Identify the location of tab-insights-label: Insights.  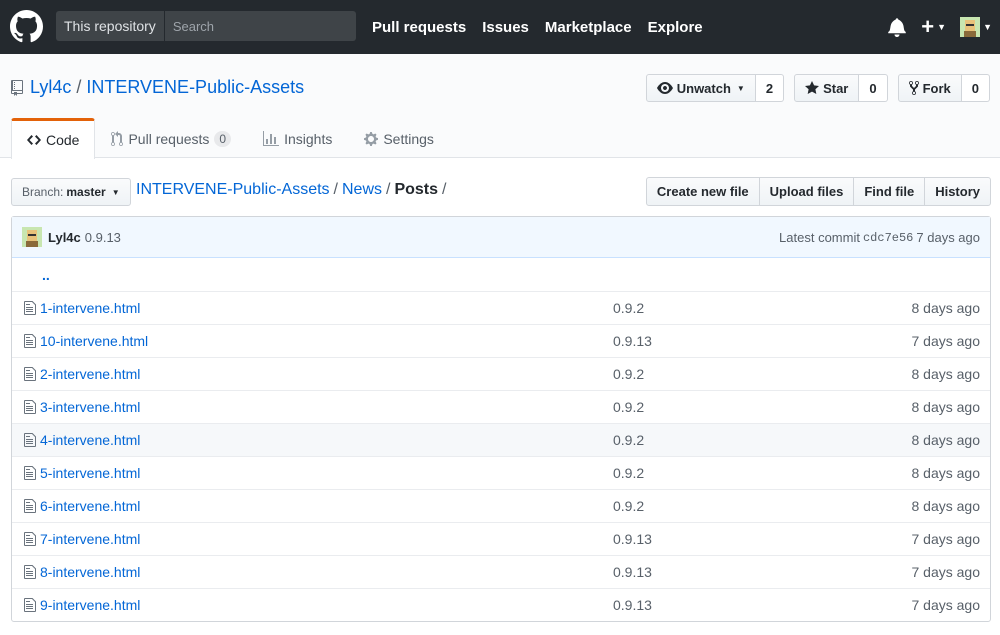
(308, 138).